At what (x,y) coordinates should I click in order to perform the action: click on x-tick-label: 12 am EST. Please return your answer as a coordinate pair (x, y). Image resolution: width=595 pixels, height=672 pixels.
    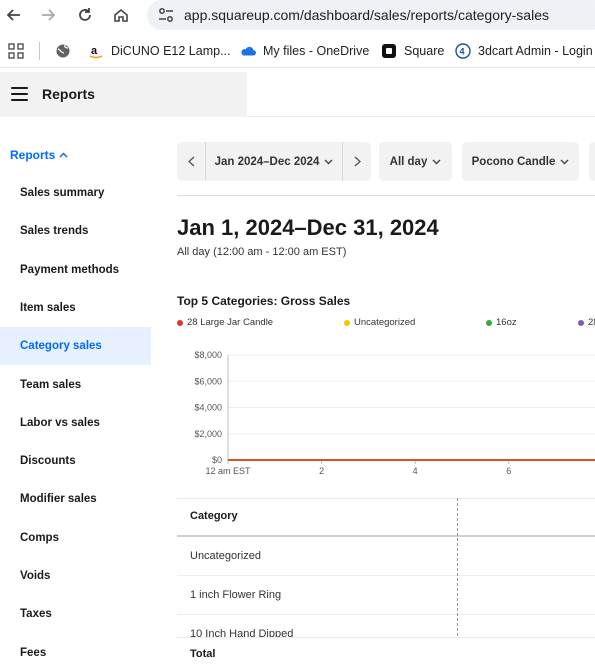
    Looking at the image, I should click on (228, 471).